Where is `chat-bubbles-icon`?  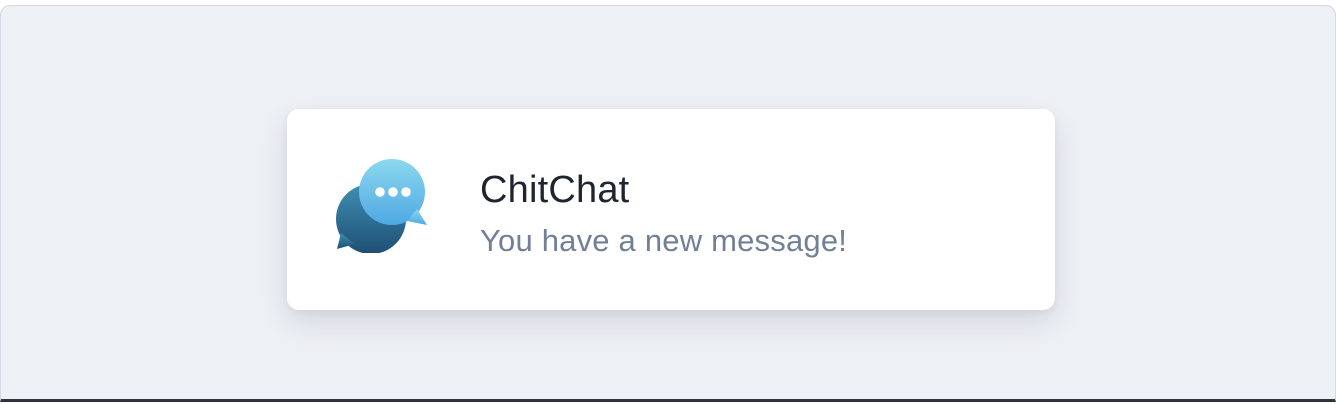 chat-bubbles-icon is located at coordinates (383, 205).